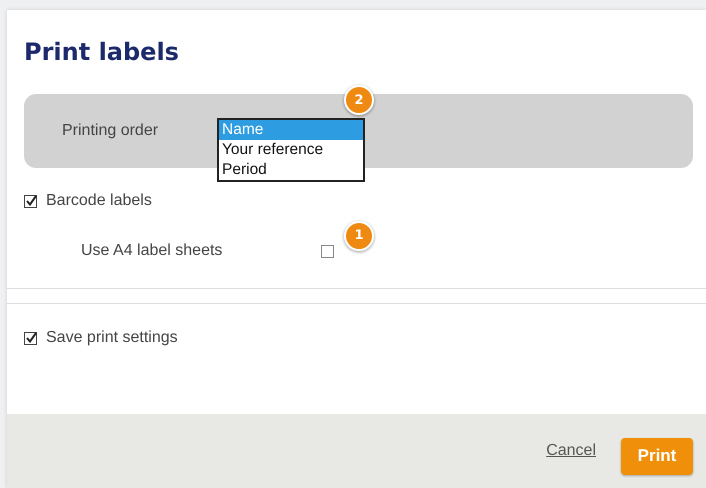  Describe the element at coordinates (571, 451) in the screenshot. I see `cancel-link: Cancel` at that location.